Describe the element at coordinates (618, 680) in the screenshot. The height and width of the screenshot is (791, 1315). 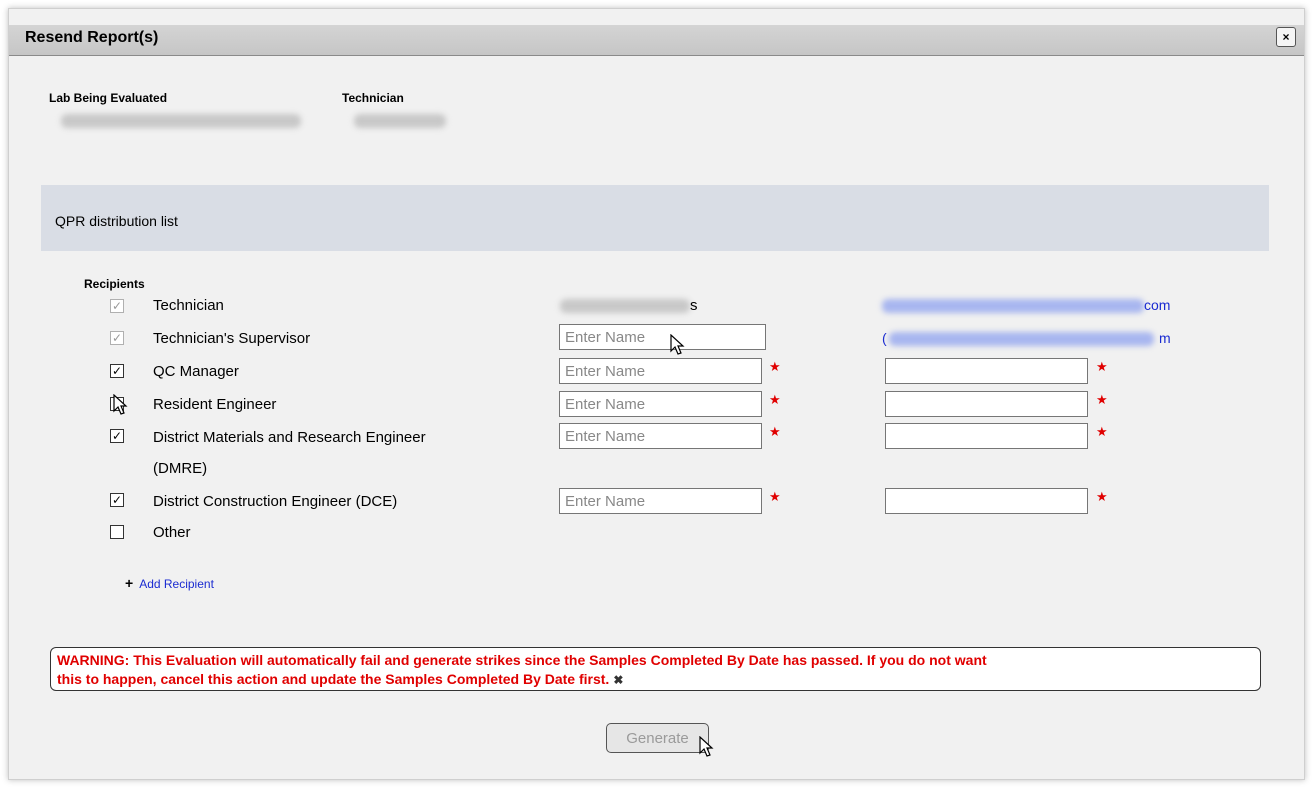
I see `warning-close-icon: ✖` at that location.